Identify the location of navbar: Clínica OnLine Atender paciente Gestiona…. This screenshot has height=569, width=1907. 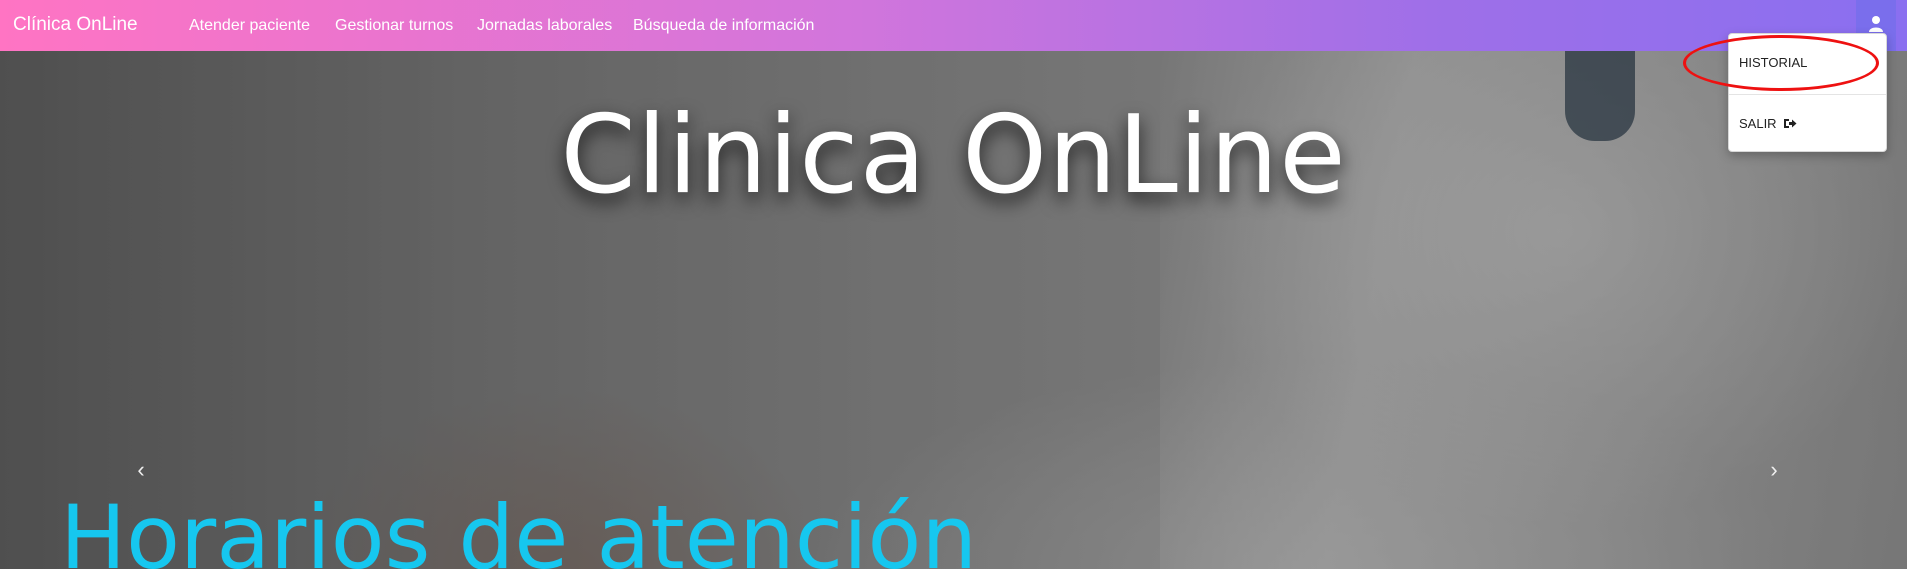
(953, 25).